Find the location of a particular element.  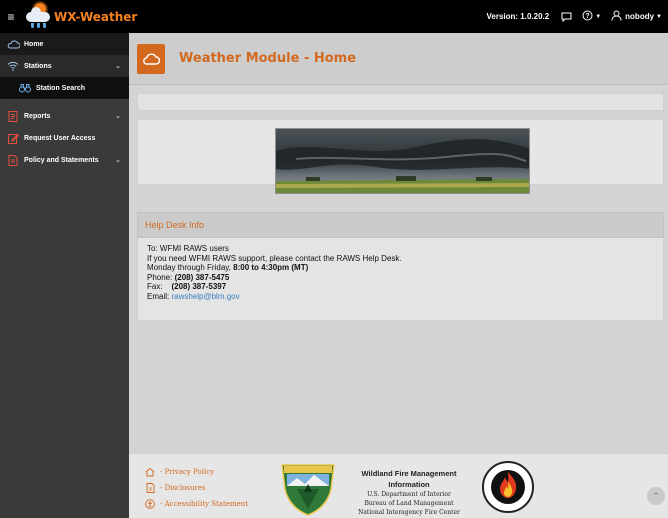

sidebar-item-policy-and-statements: Policy and Statements ⌄ is located at coordinates (64, 160).